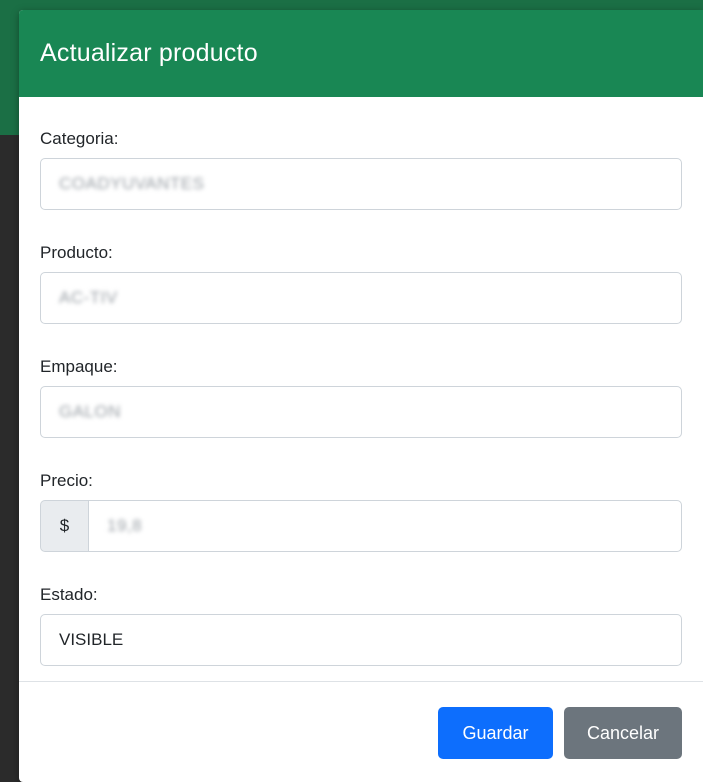 The height and width of the screenshot is (782, 703). I want to click on empaque-field: GALON, so click(361, 412).